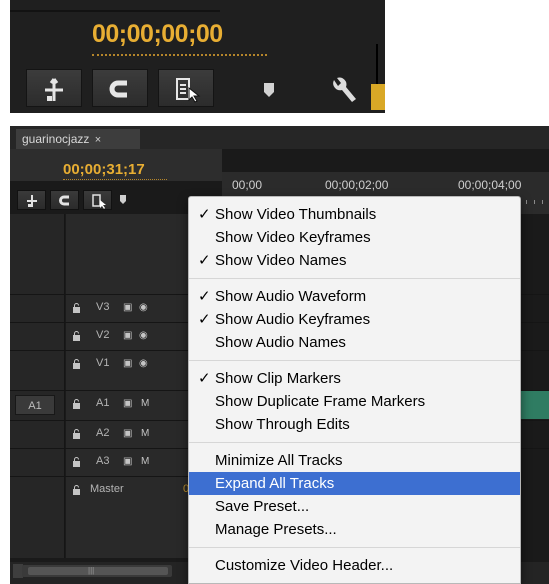 This screenshot has width=549, height=584. I want to click on menu-item-label: Minimize All Tracks, so click(279, 460).